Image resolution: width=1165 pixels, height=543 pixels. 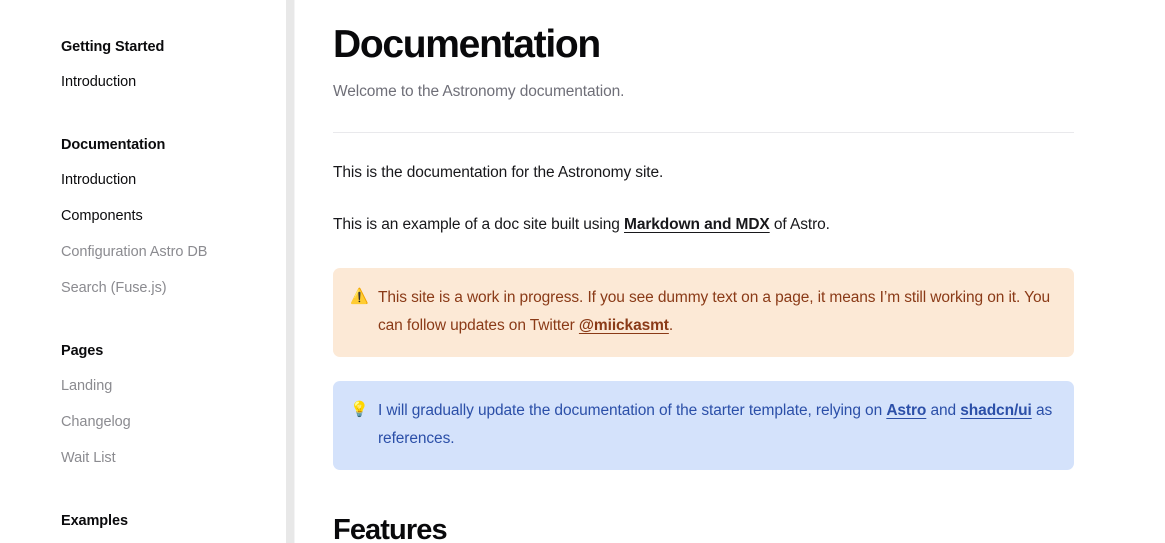 I want to click on sidebar-item-wait-list: Wait List, so click(x=163, y=458).